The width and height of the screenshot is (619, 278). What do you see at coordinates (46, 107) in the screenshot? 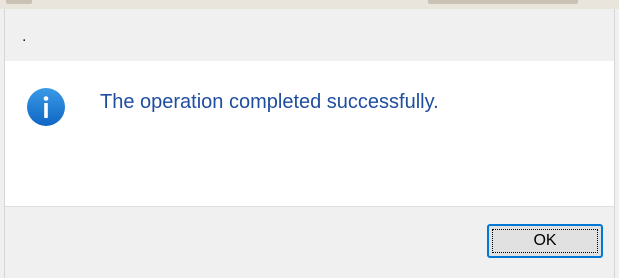
I see `info-icon` at bounding box center [46, 107].